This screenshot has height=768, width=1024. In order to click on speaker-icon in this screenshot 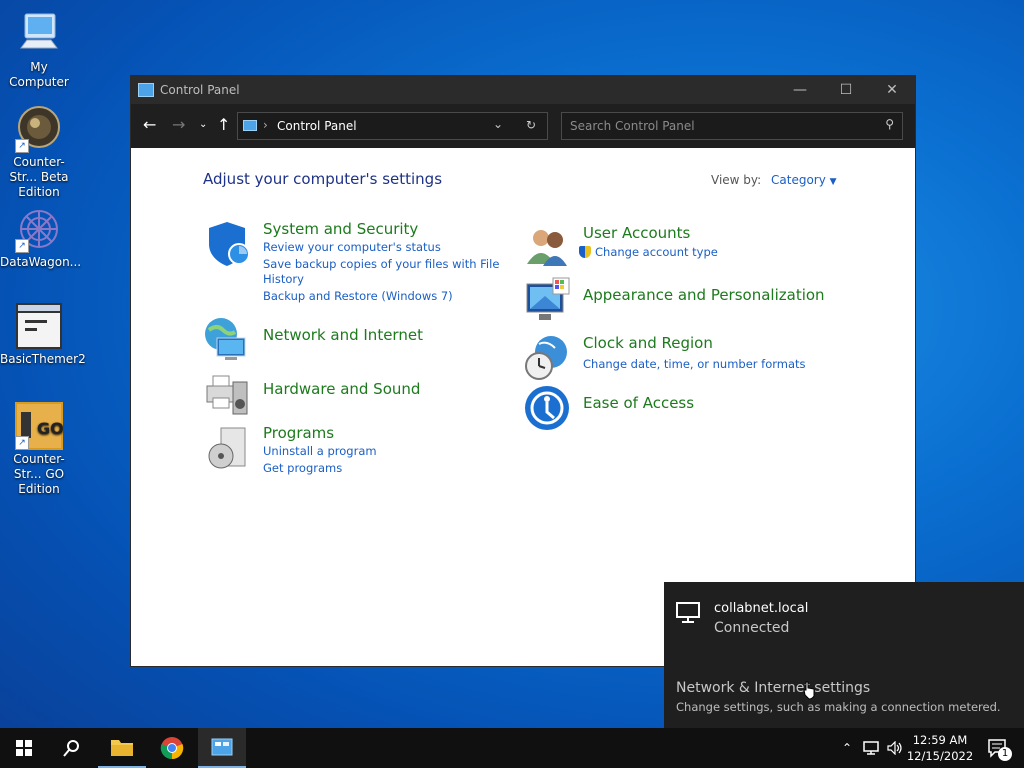, I will do `click(894, 748)`.